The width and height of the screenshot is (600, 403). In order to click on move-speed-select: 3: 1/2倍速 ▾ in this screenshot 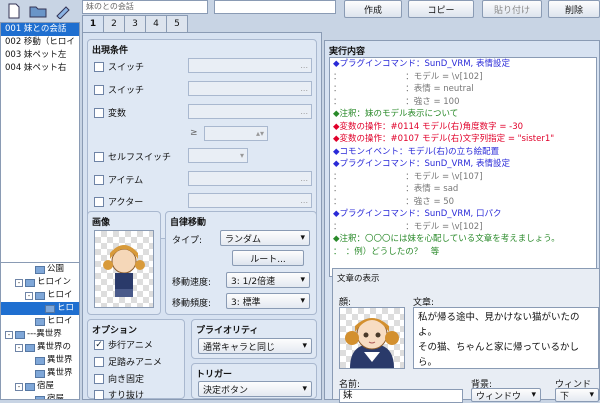, I will do `click(268, 280)`.